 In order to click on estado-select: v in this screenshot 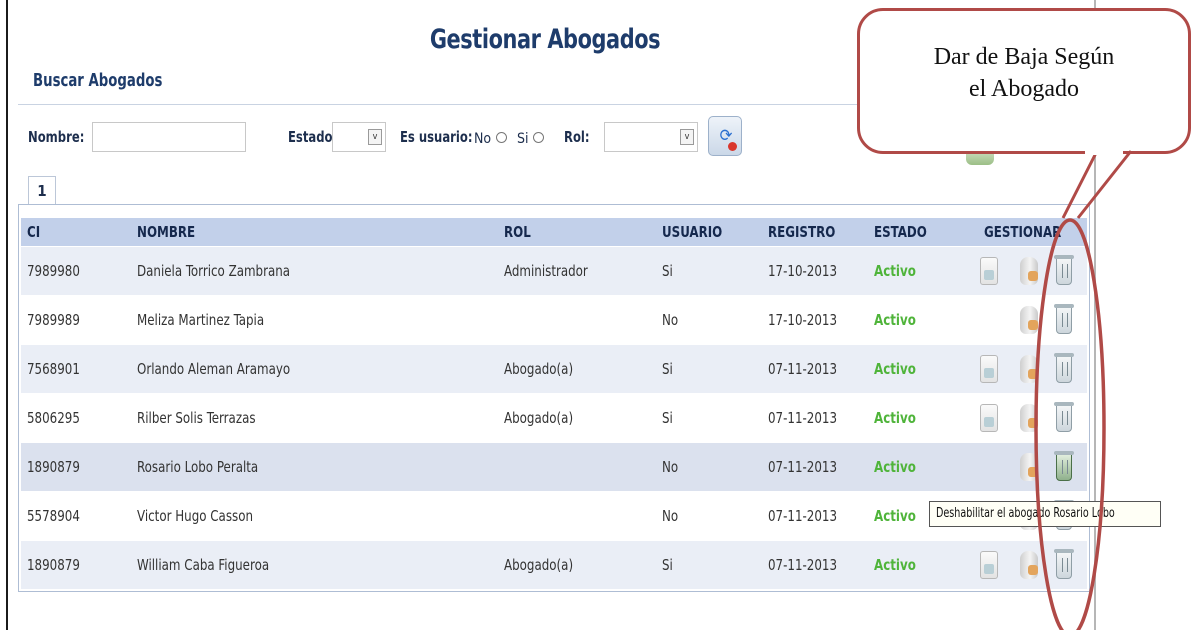, I will do `click(359, 137)`.